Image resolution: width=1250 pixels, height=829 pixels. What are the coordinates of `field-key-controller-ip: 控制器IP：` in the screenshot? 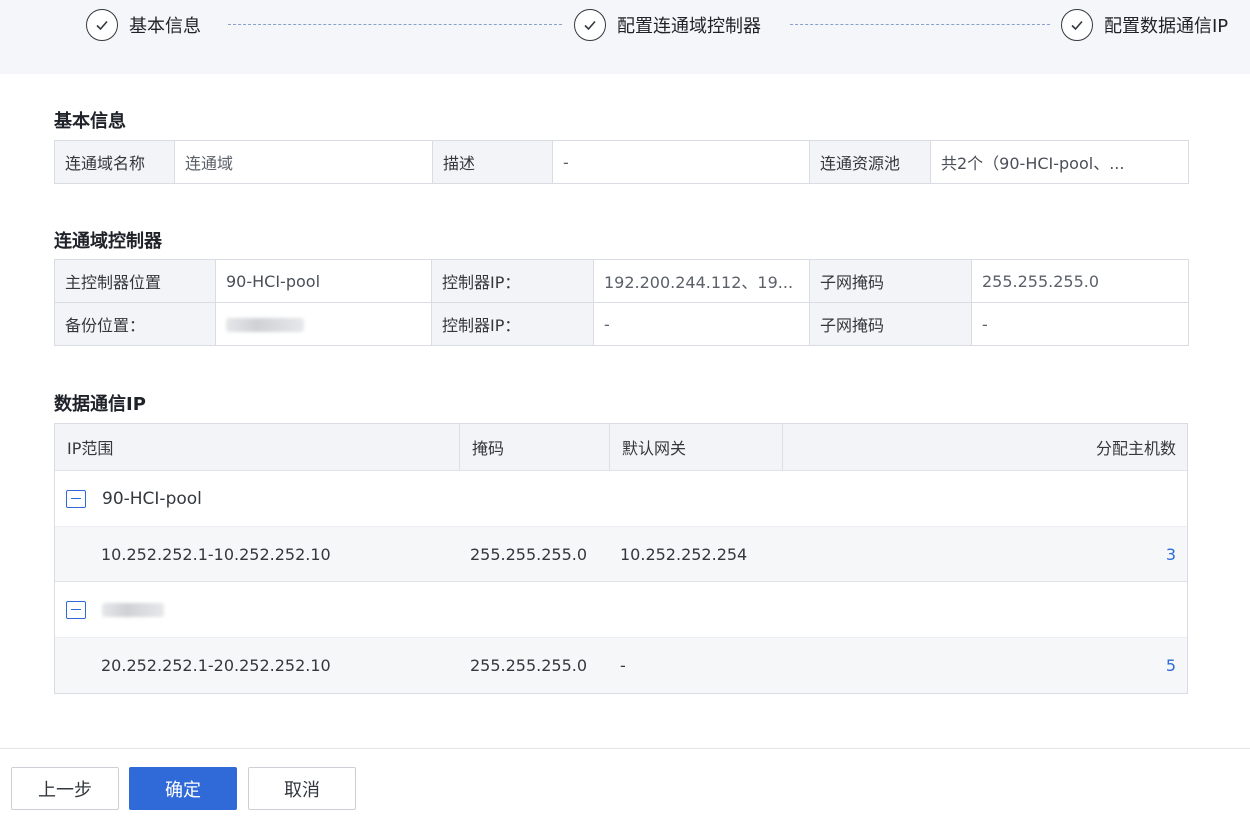 It's located at (512, 281).